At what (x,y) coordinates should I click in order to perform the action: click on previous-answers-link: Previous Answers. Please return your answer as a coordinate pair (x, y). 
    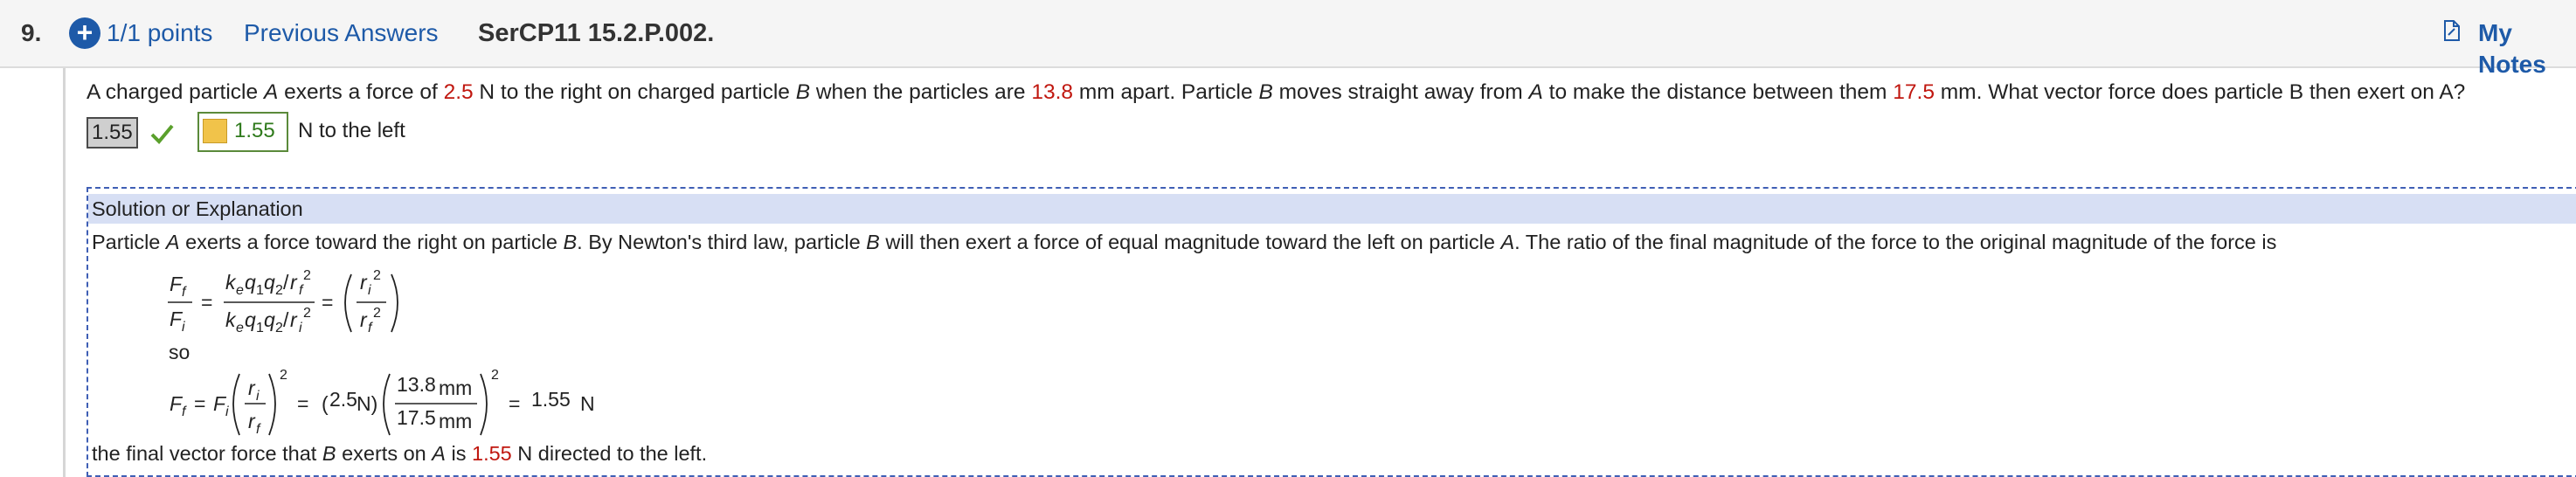
    Looking at the image, I should click on (341, 33).